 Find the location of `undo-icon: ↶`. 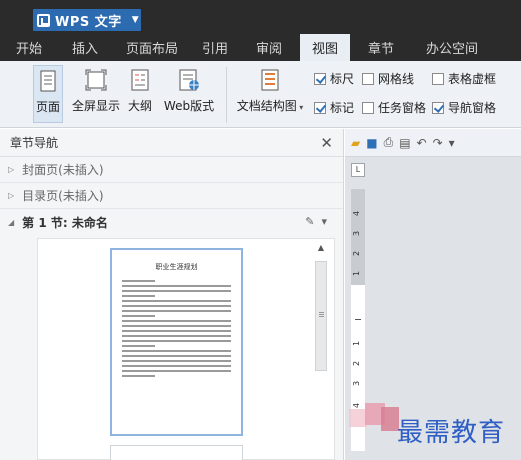

undo-icon: ↶ is located at coordinates (422, 143).